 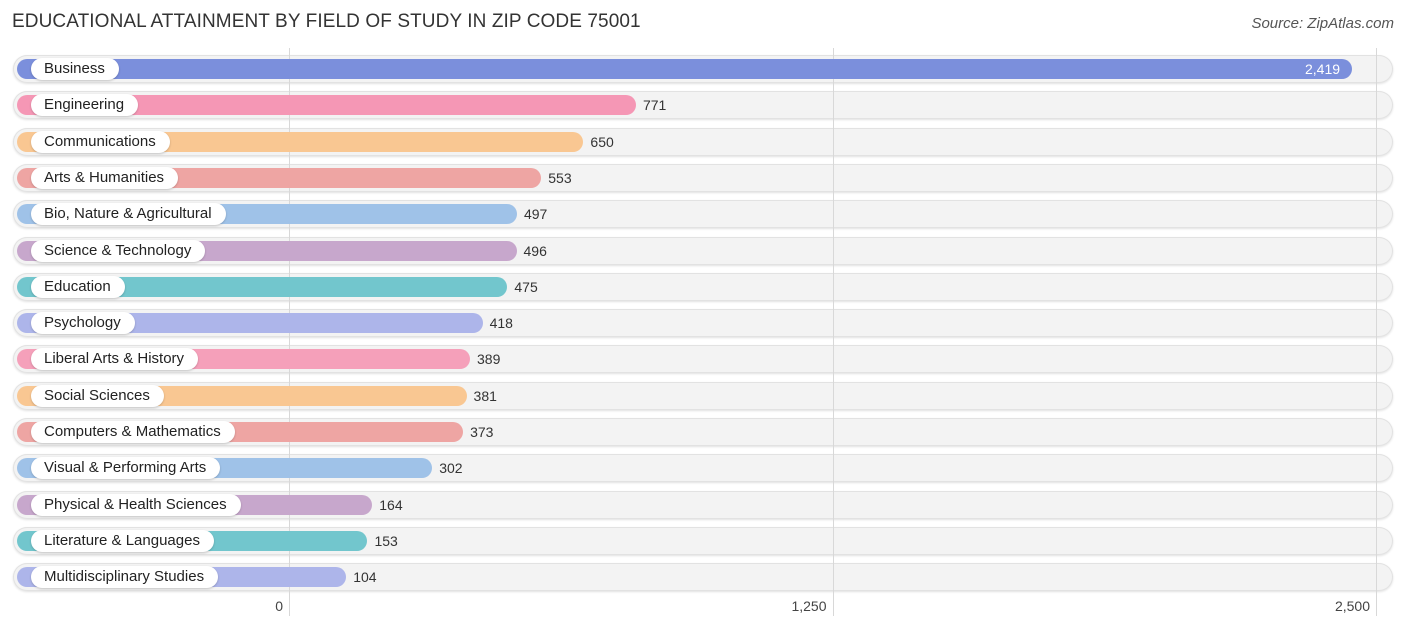 I want to click on category-label: Psychology, so click(x=83, y=323).